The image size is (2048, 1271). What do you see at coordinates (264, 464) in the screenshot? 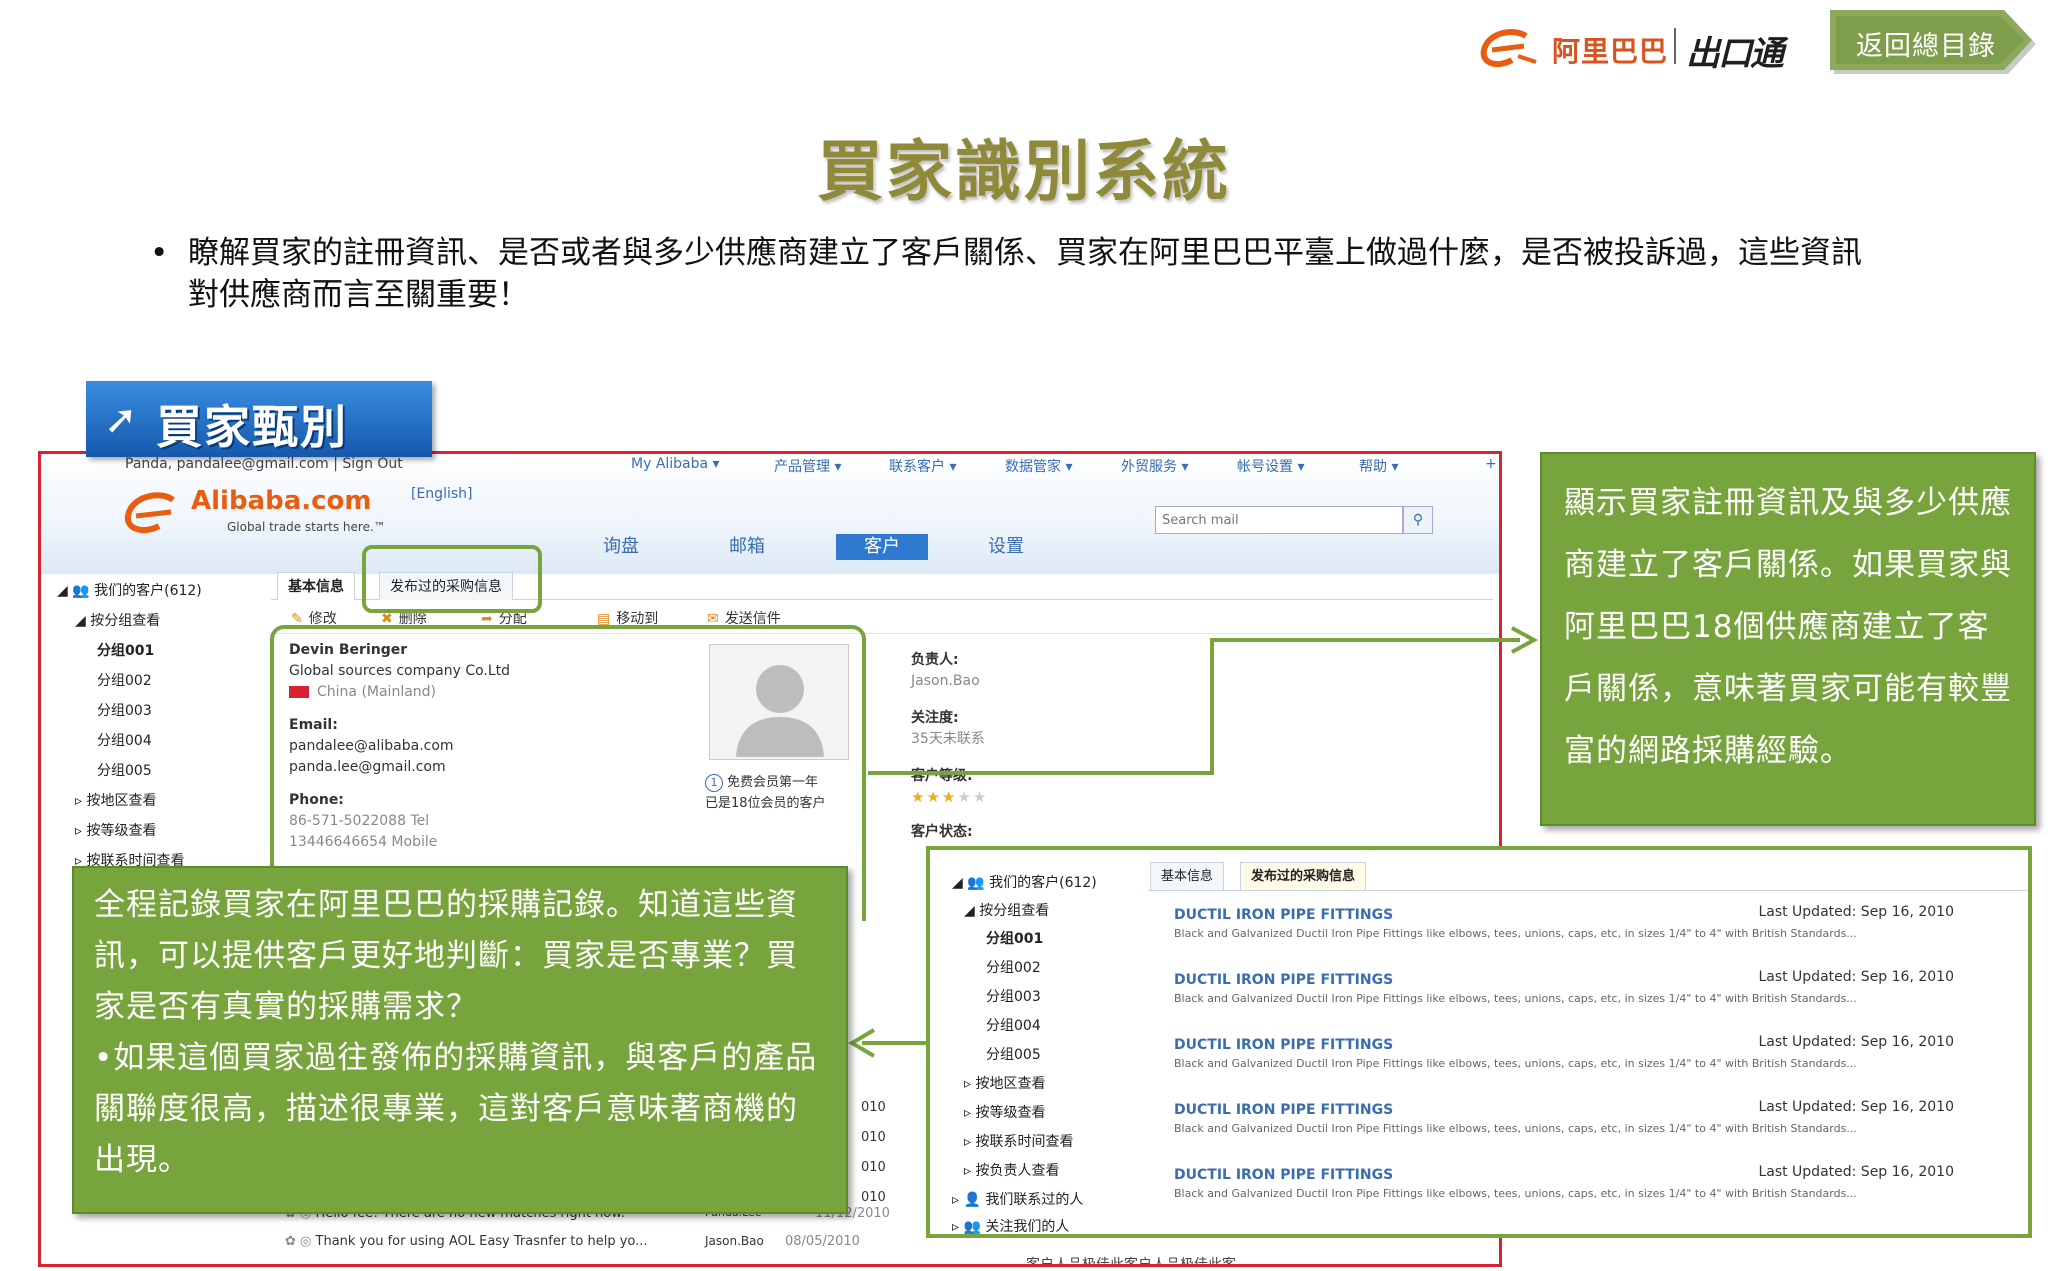
I see `user-info: Panda, pandalee@gmail.com | Sign Out` at bounding box center [264, 464].